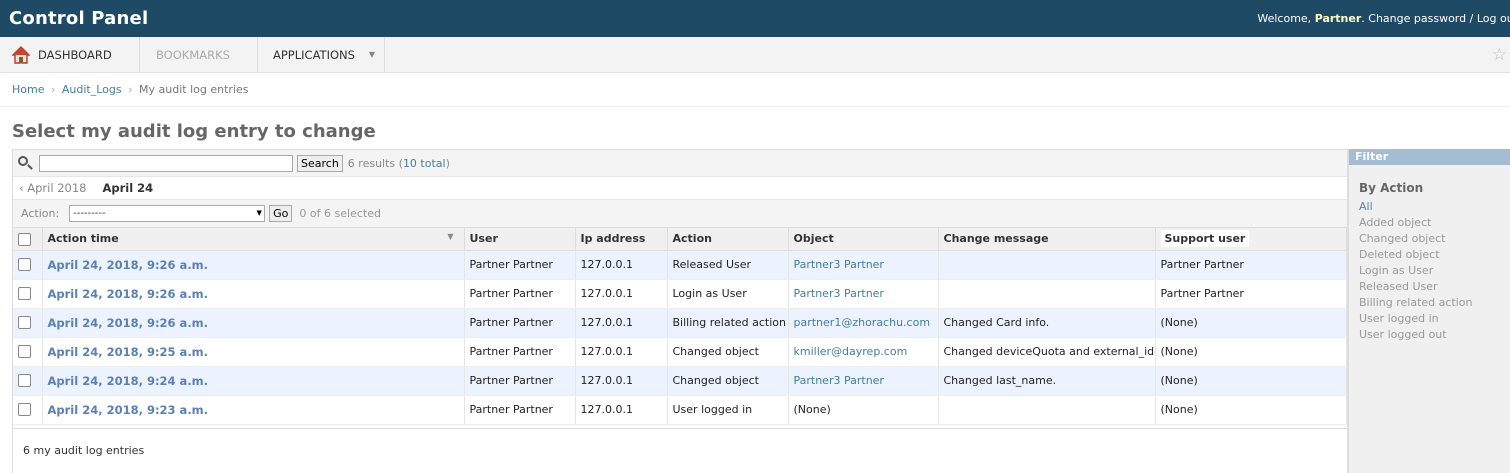 The width and height of the screenshot is (1510, 473). I want to click on nav-dashboard: DASHBOARD, so click(70, 54).